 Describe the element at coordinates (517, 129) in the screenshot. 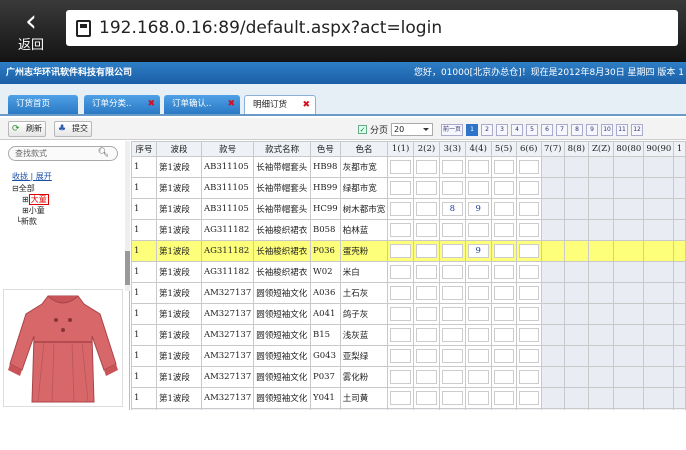

I see `page-button: 4` at that location.